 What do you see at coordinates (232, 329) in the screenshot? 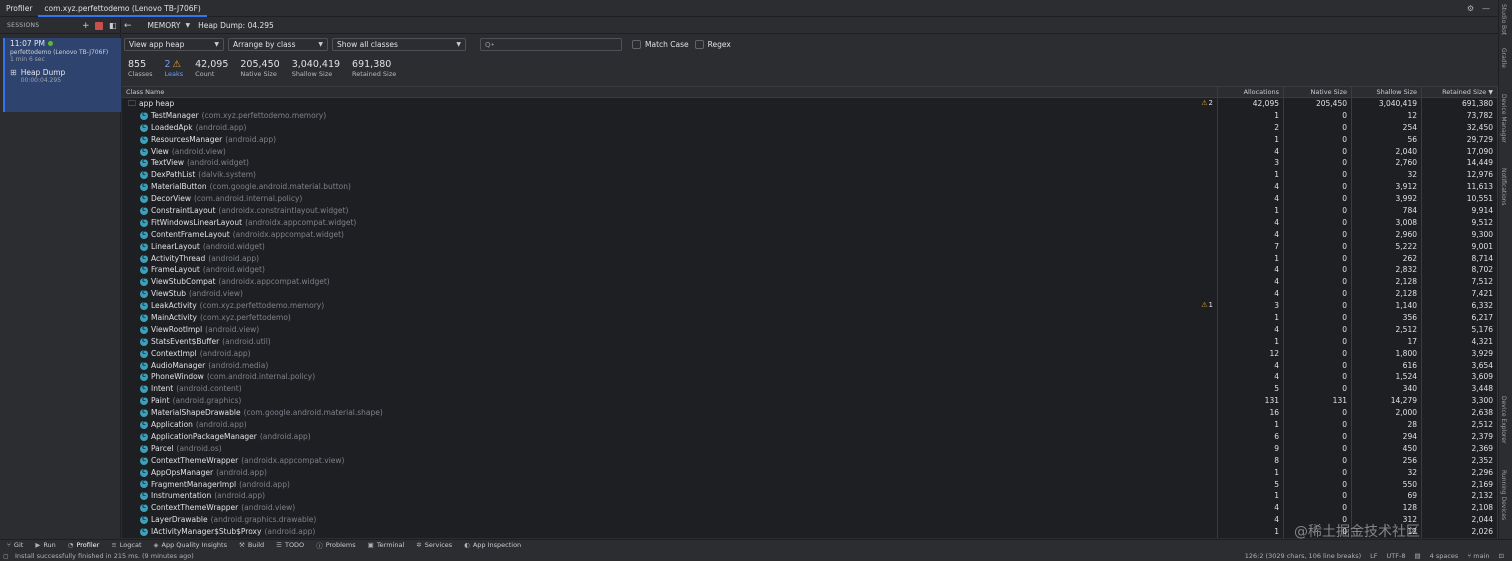
I see `package-name: (android.view)` at bounding box center [232, 329].